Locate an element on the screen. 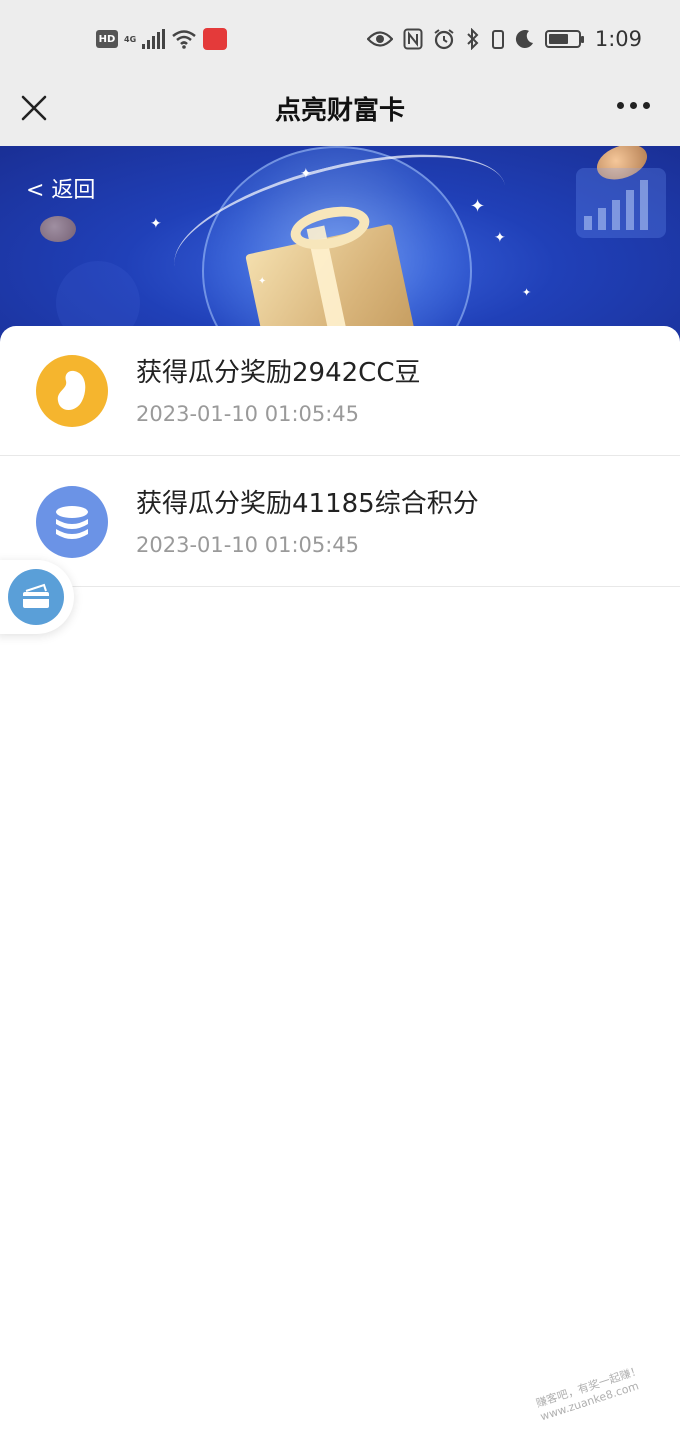 The height and width of the screenshot is (1454, 680). list-item: 获得瓜分奖励41185综合积分 2023-01-10 01:05:45 is located at coordinates (340, 522).